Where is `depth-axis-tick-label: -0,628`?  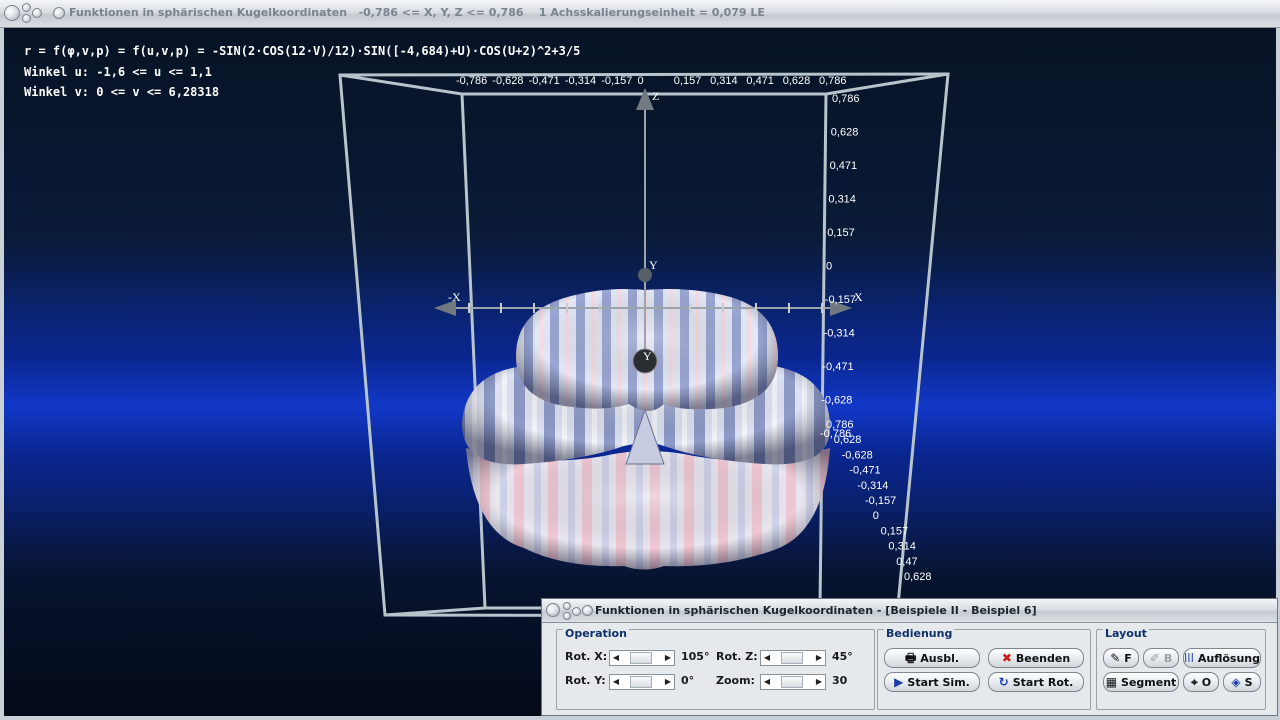 depth-axis-tick-label: -0,628 is located at coordinates (857, 455).